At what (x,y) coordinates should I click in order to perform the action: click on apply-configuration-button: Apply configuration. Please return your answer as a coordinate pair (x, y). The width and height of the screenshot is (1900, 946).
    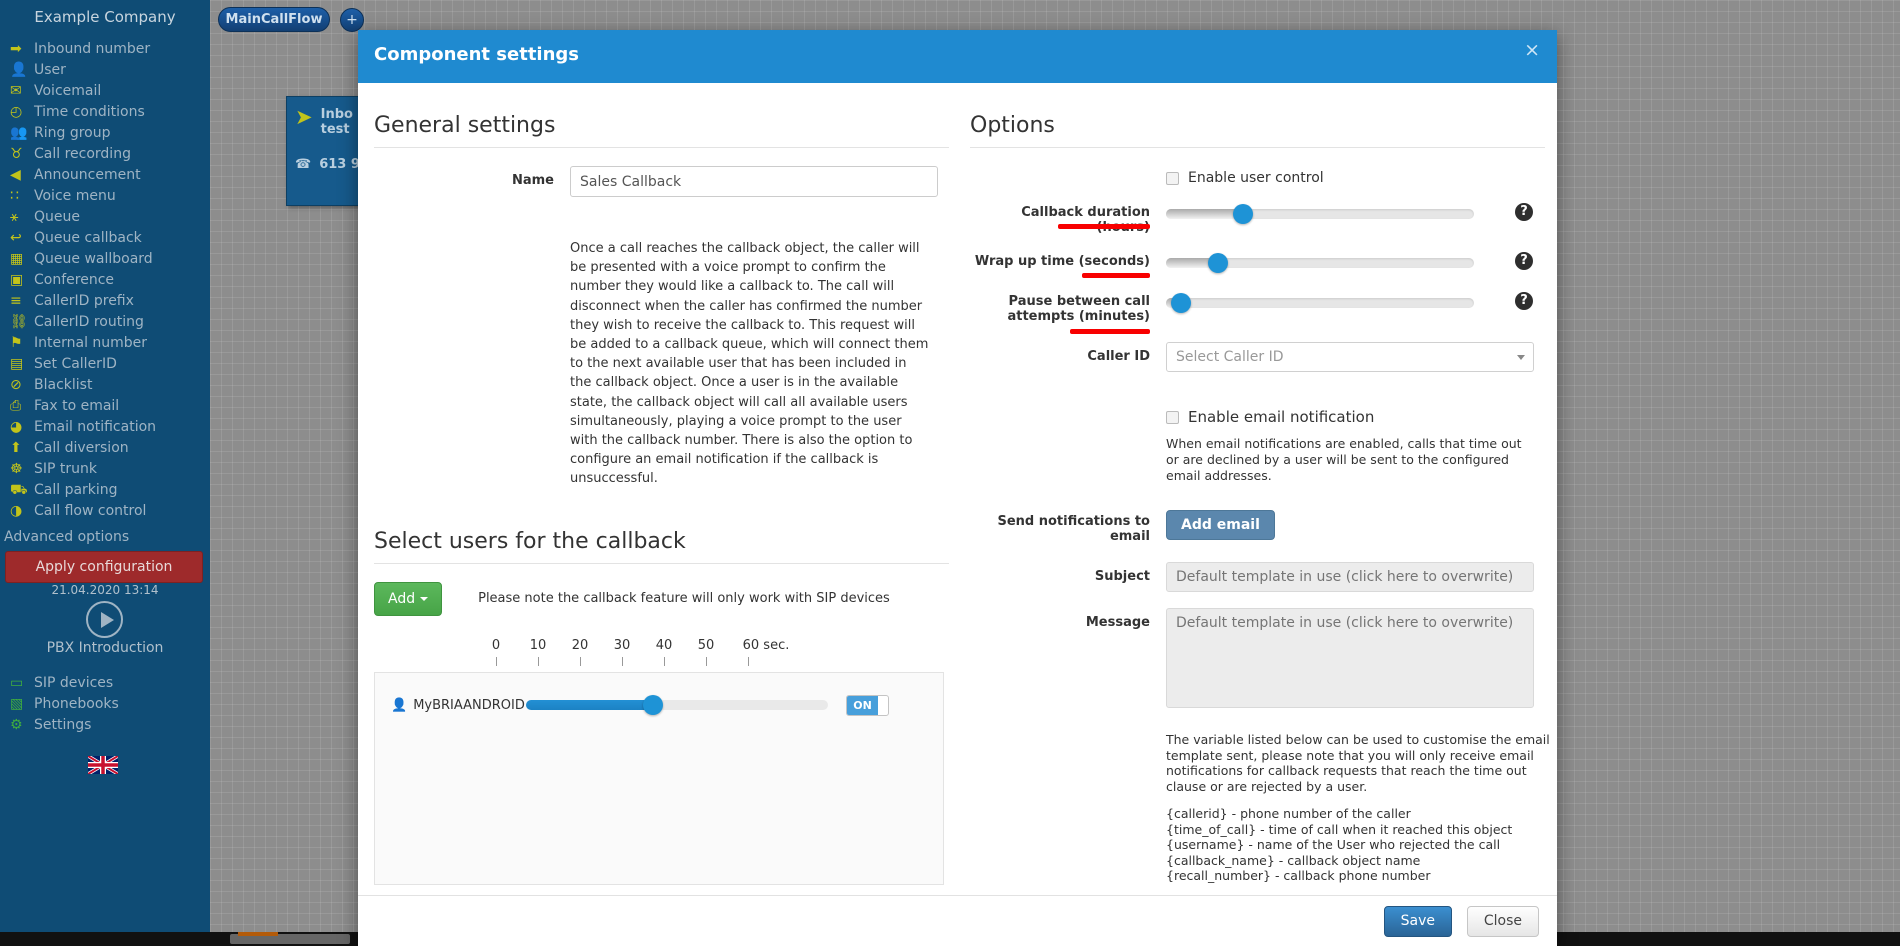
    Looking at the image, I should click on (104, 567).